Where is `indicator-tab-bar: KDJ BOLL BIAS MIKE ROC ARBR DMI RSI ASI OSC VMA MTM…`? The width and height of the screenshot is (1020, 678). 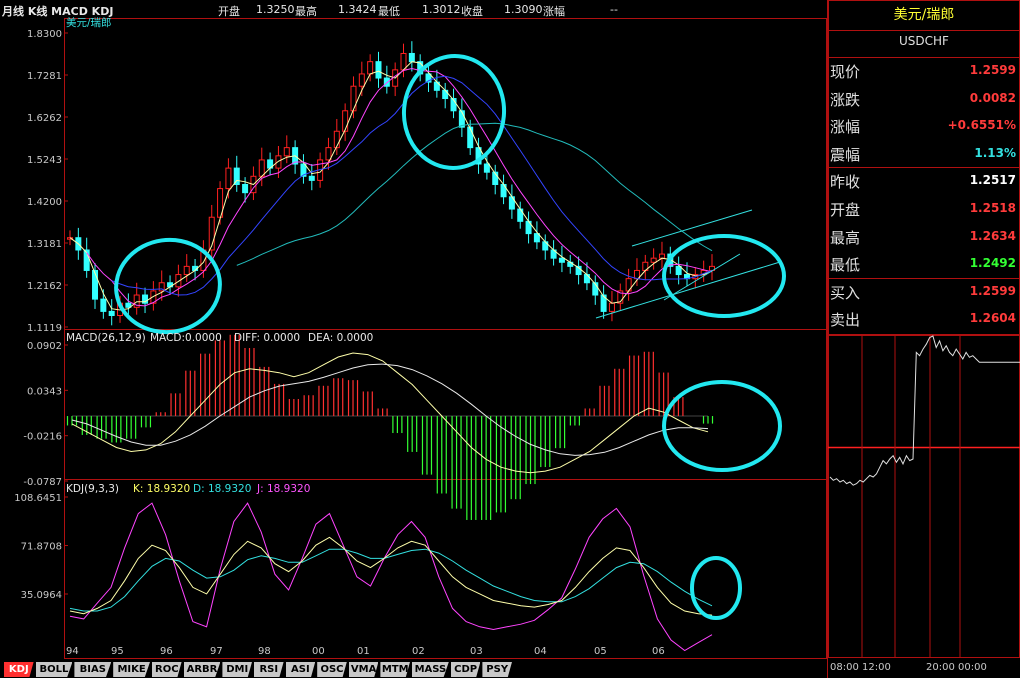 indicator-tab-bar: KDJ BOLL BIAS MIKE ROC ARBR DMI RSI ASI OSC VMA MTM… is located at coordinates (413, 669).